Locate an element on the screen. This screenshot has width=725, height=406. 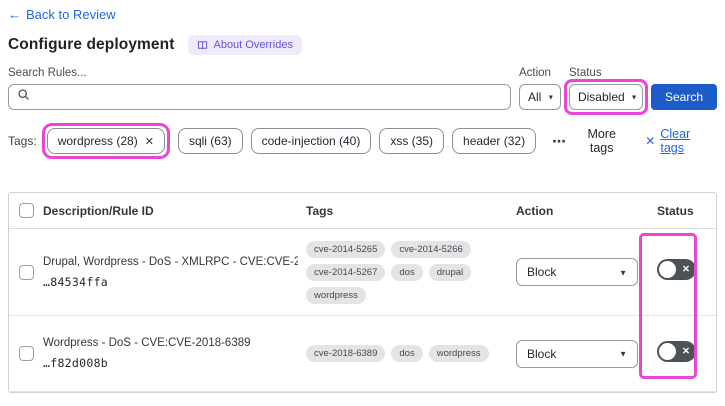
book-icon is located at coordinates (202, 45).